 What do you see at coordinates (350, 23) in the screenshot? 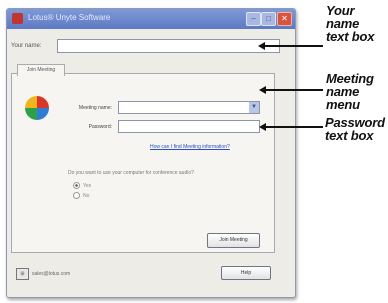
I see `callout-your-name: Your name text box` at bounding box center [350, 23].